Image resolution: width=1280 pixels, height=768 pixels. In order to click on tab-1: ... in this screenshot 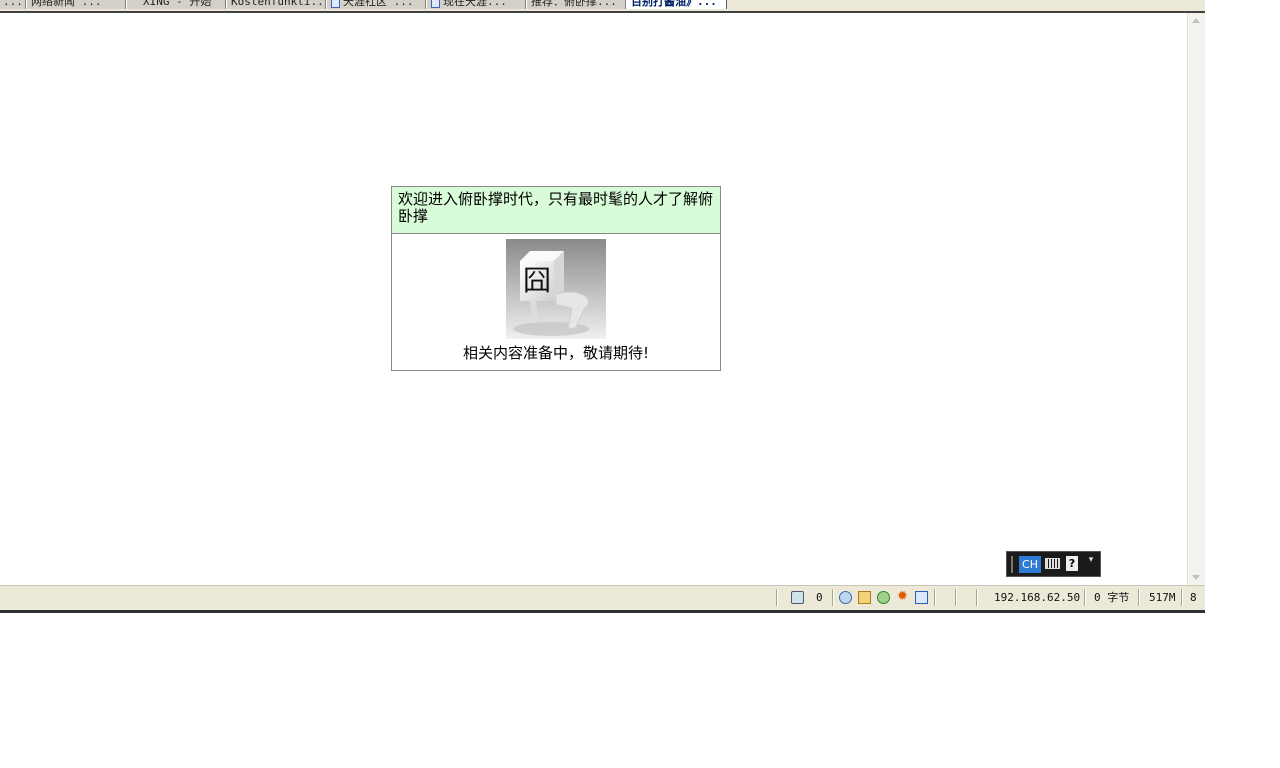, I will do `click(13, 4)`.